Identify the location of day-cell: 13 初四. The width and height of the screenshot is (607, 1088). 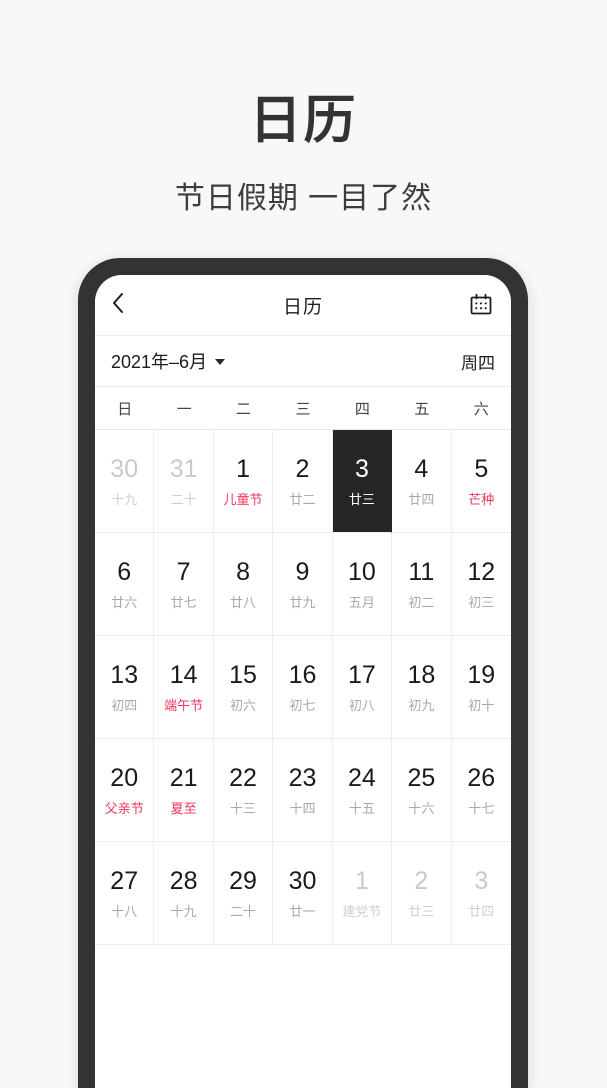
(125, 687).